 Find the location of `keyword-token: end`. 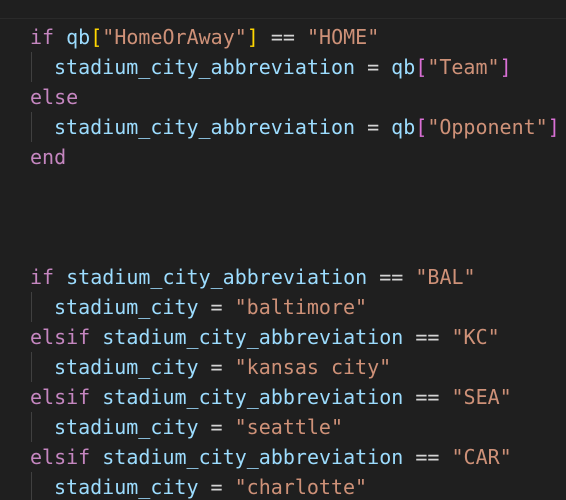

keyword-token: end is located at coordinates (48, 157).